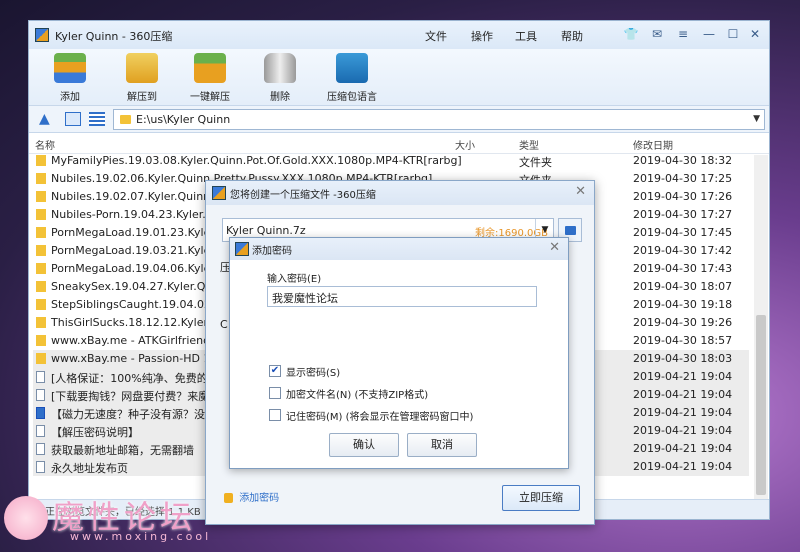 The width and height of the screenshot is (800, 552). What do you see at coordinates (73, 119) in the screenshot?
I see `thumbnail-view-icon` at bounding box center [73, 119].